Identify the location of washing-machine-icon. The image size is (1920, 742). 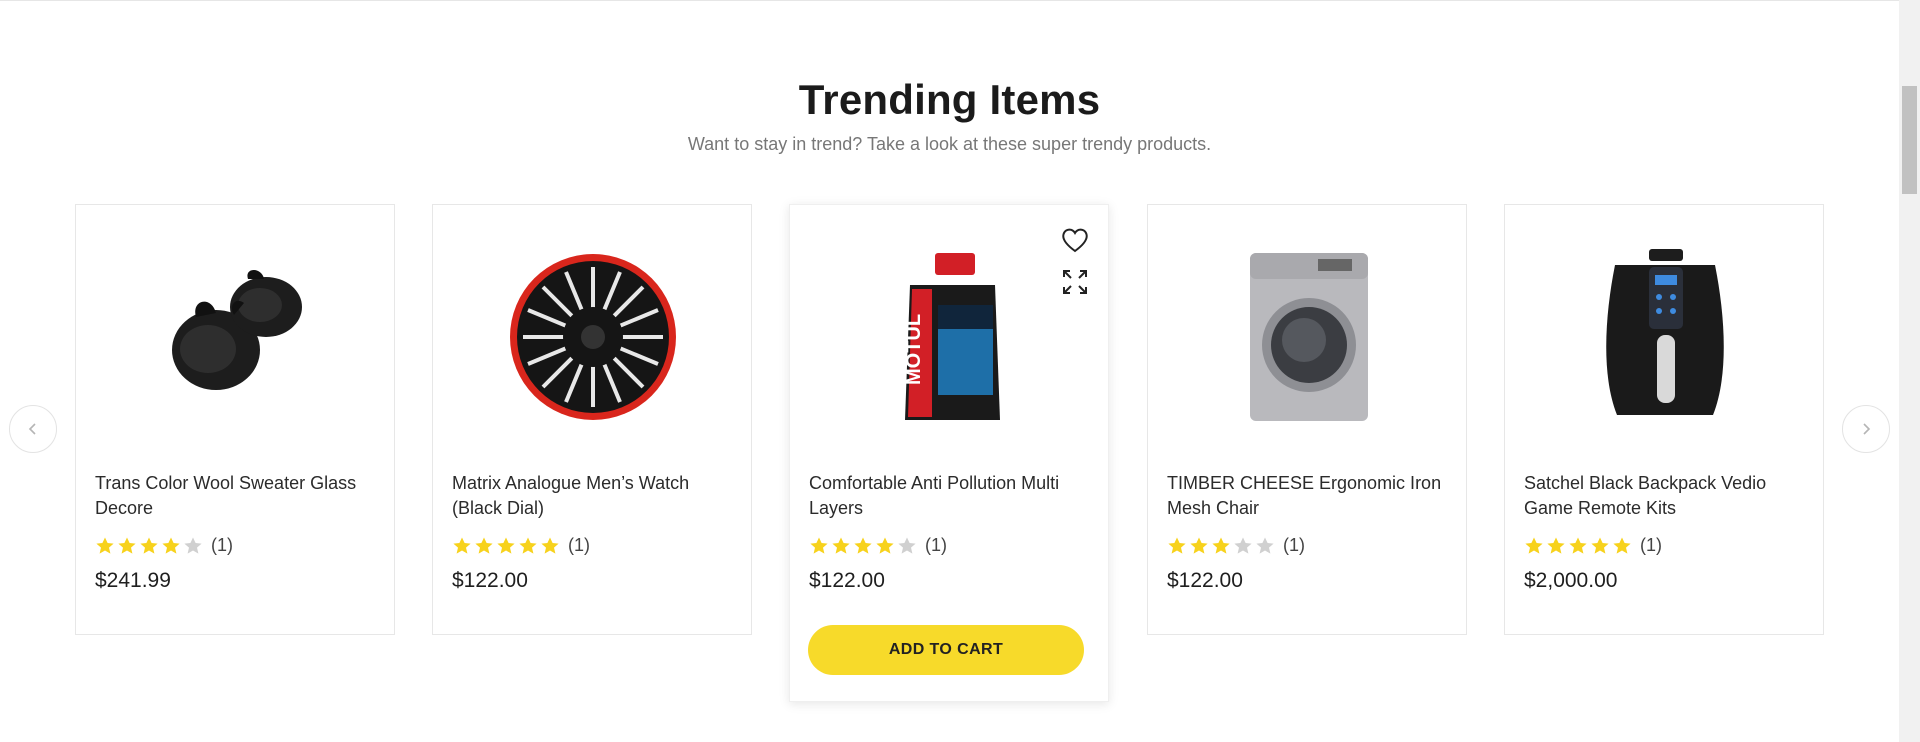
(1309, 337).